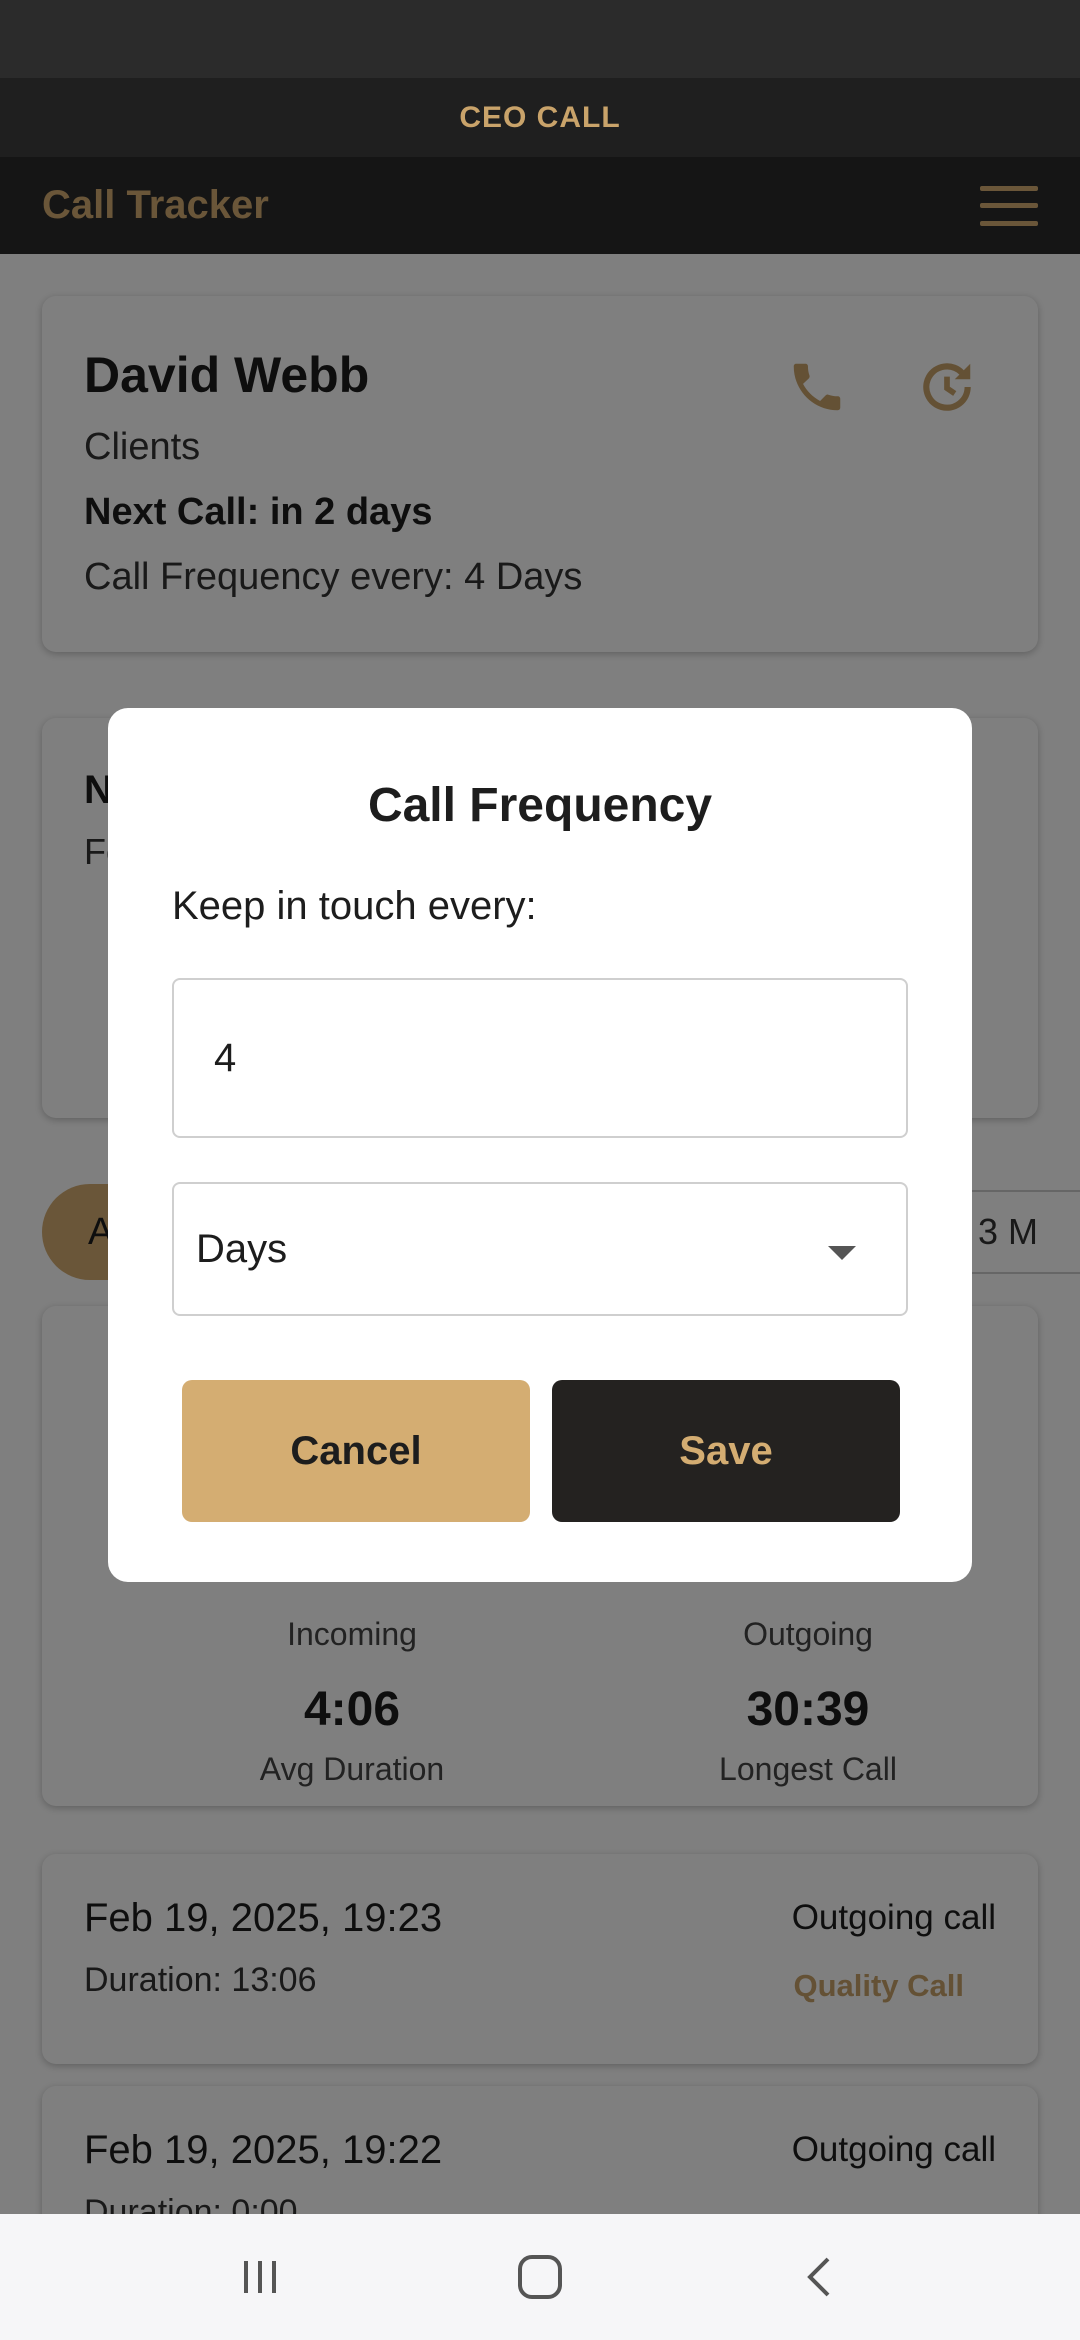 This screenshot has height=2340, width=1080. I want to click on frequency-number-input, so click(540, 1058).